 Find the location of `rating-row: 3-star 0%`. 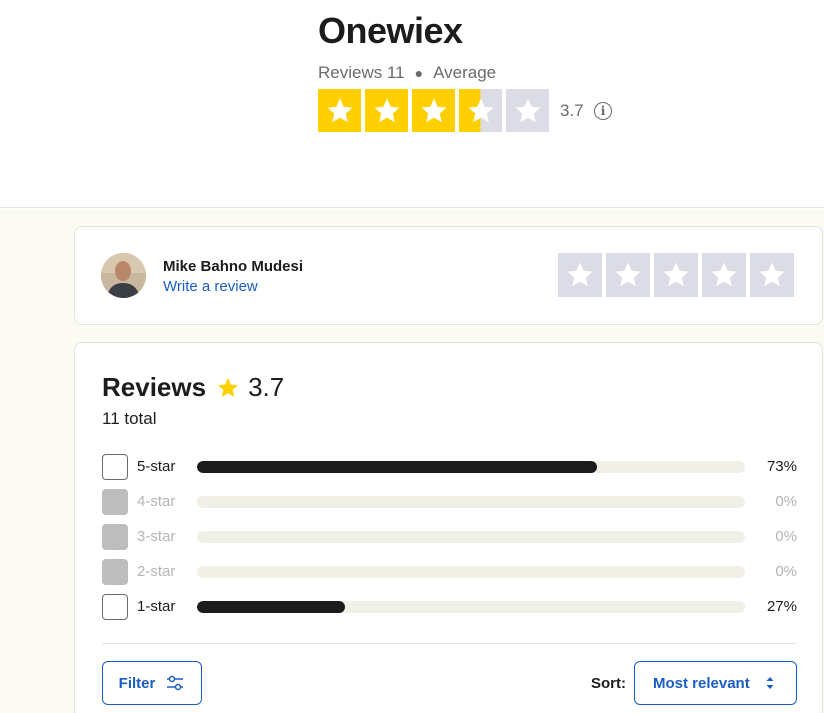

rating-row: 3-star 0% is located at coordinates (449, 537).